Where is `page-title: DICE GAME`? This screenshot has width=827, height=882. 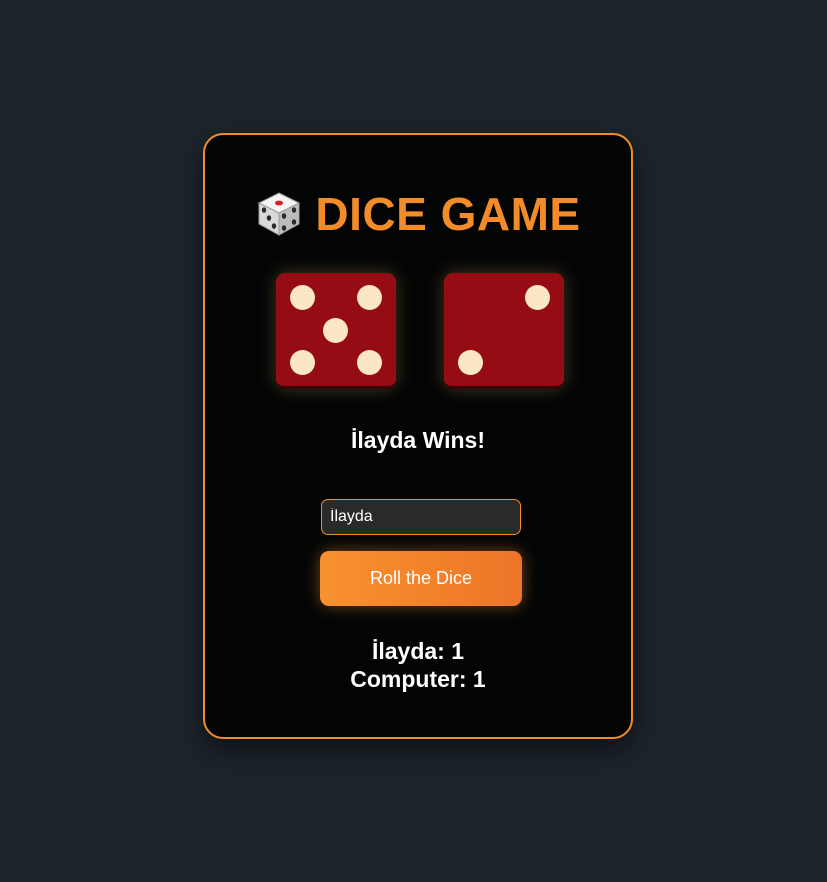
page-title: DICE GAME is located at coordinates (418, 214).